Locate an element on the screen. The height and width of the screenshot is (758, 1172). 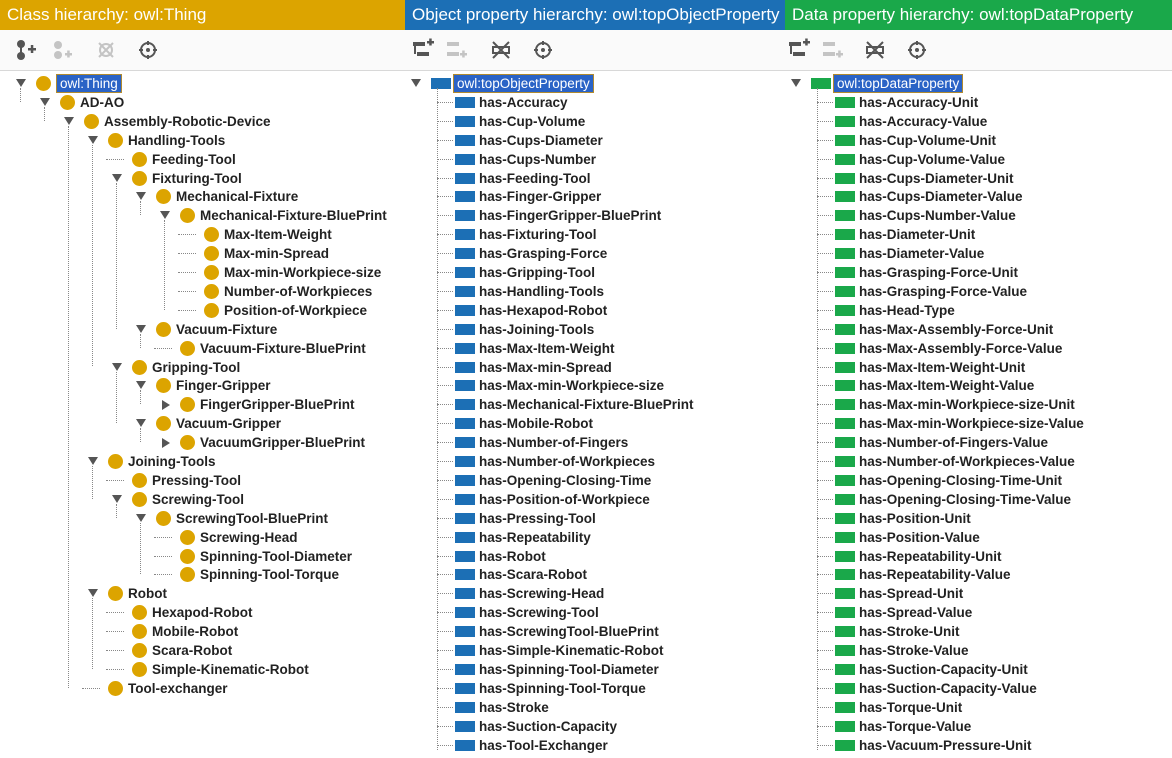
root-property-label: owl:topObjectProperty is located at coordinates (523, 83).